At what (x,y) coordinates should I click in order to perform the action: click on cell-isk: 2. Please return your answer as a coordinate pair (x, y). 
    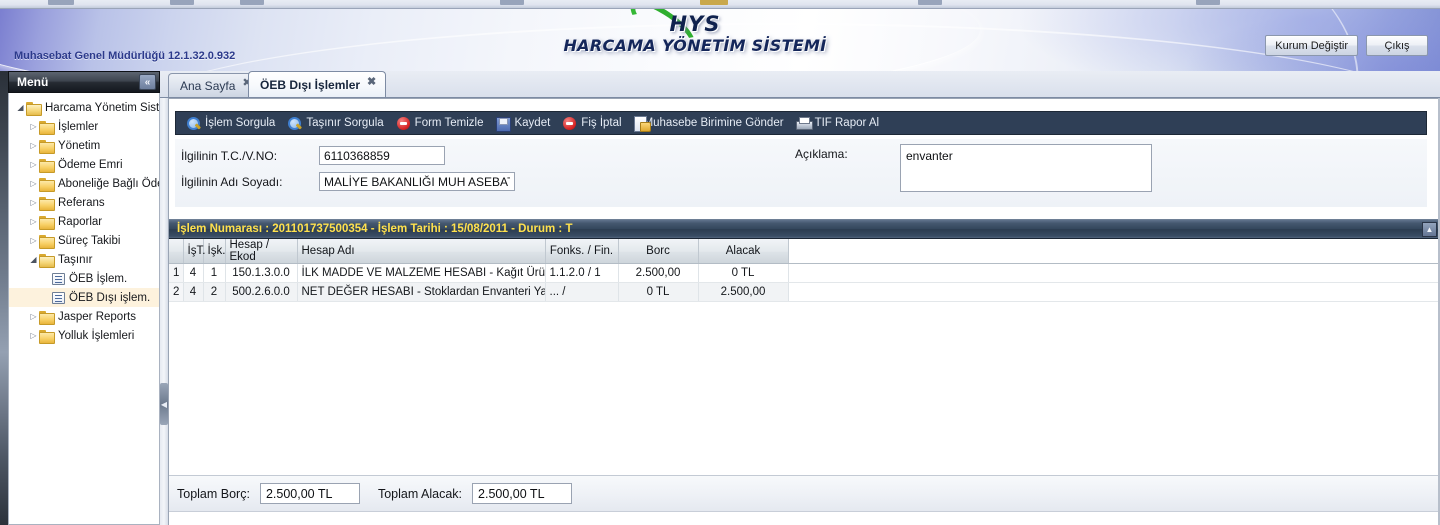
    Looking at the image, I should click on (214, 292).